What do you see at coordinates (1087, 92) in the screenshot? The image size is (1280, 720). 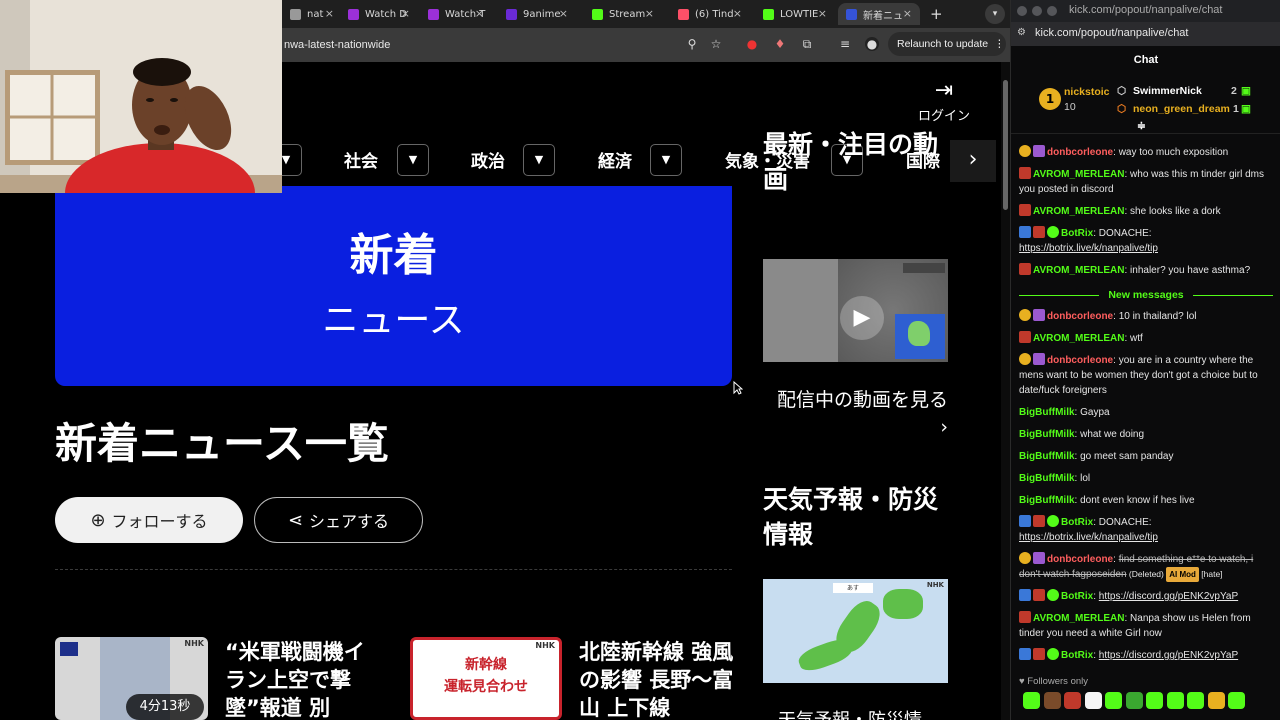 I see `leader-name-1: nickstoic` at bounding box center [1087, 92].